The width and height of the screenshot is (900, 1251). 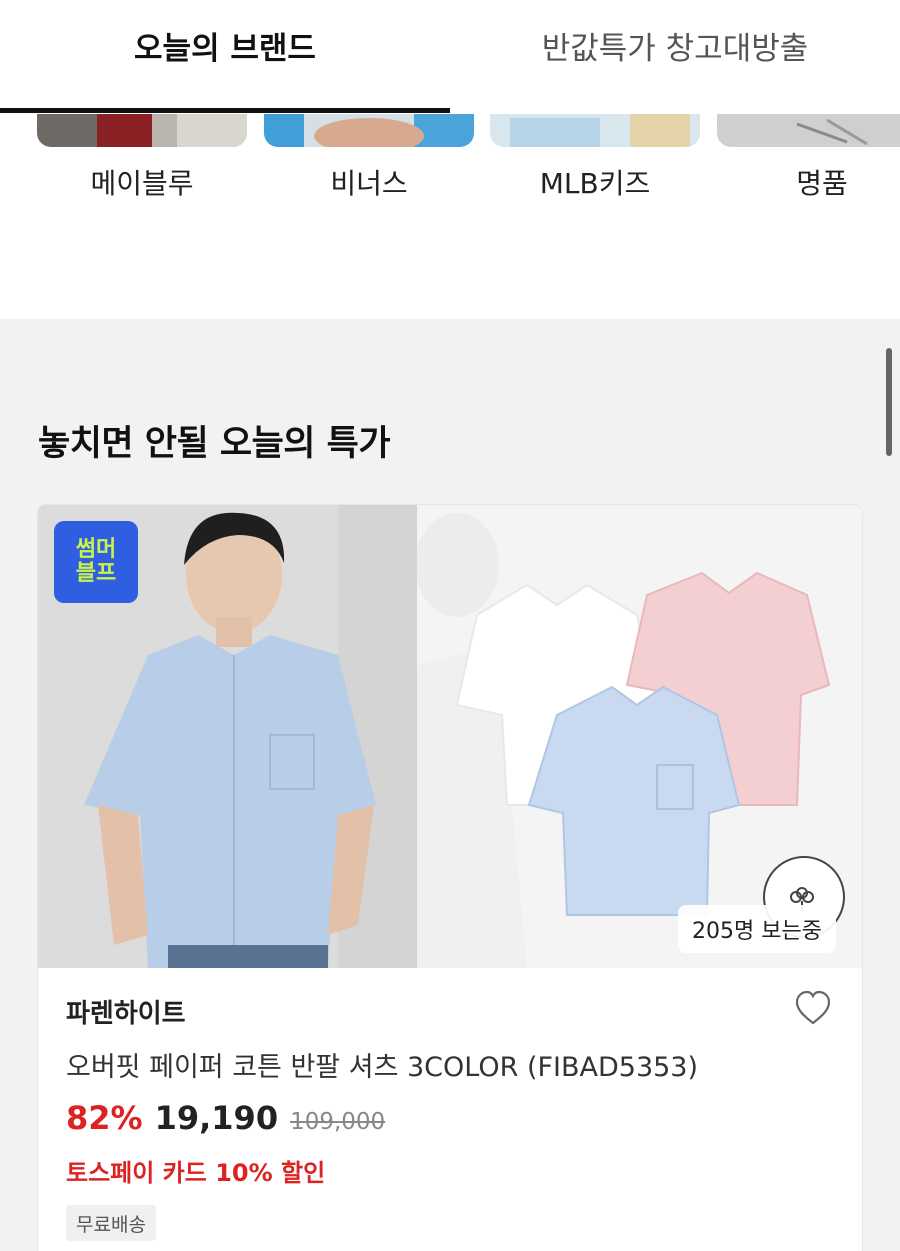 I want to click on sale-price: 19,190, so click(x=216, y=1118).